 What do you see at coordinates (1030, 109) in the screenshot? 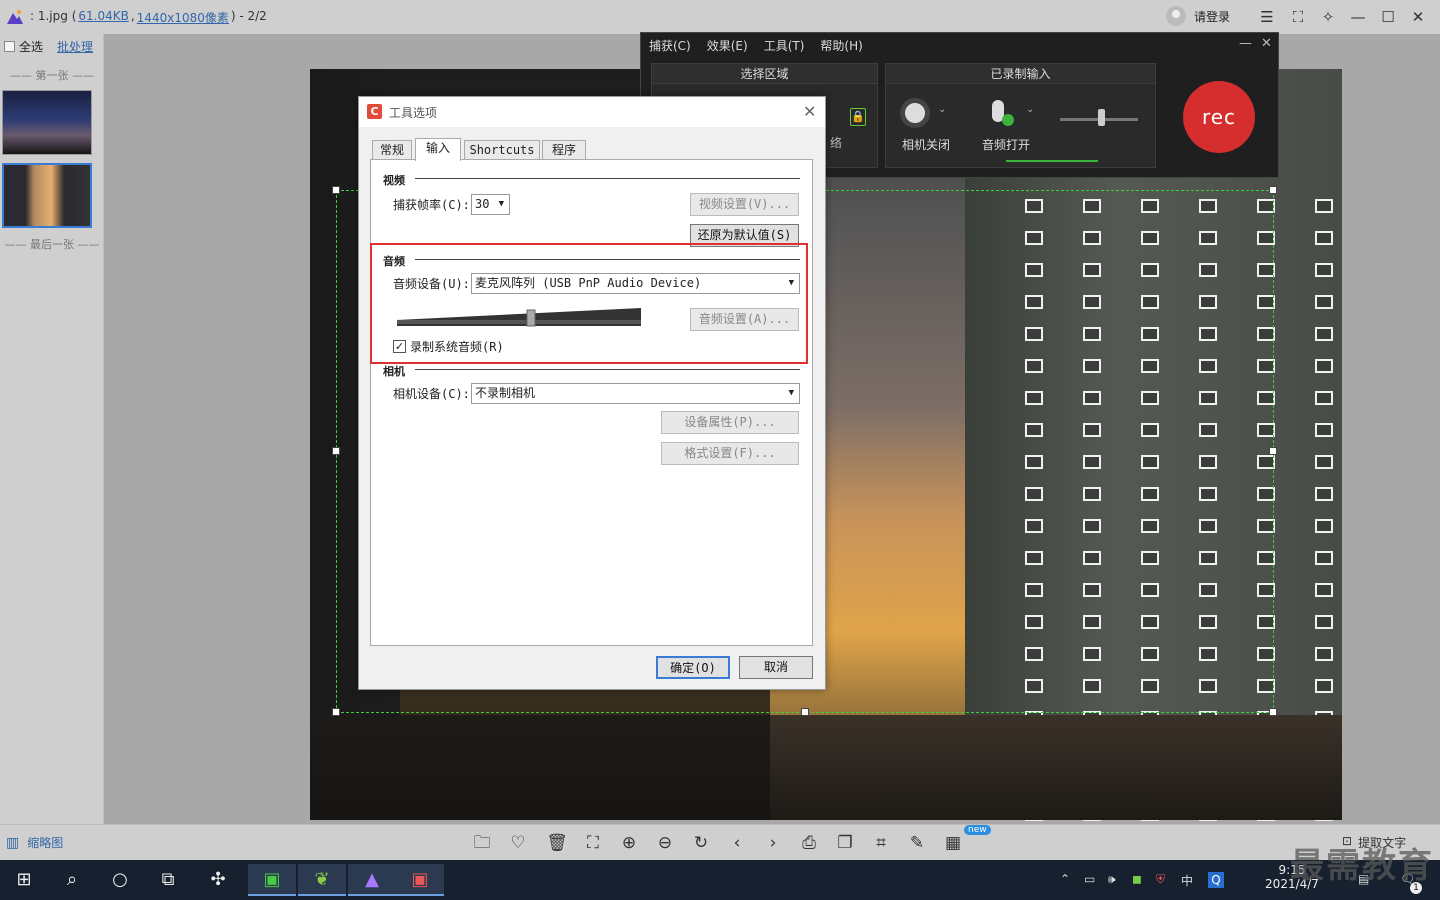
I see `audio-dropdown-icon: ⌄` at bounding box center [1030, 109].